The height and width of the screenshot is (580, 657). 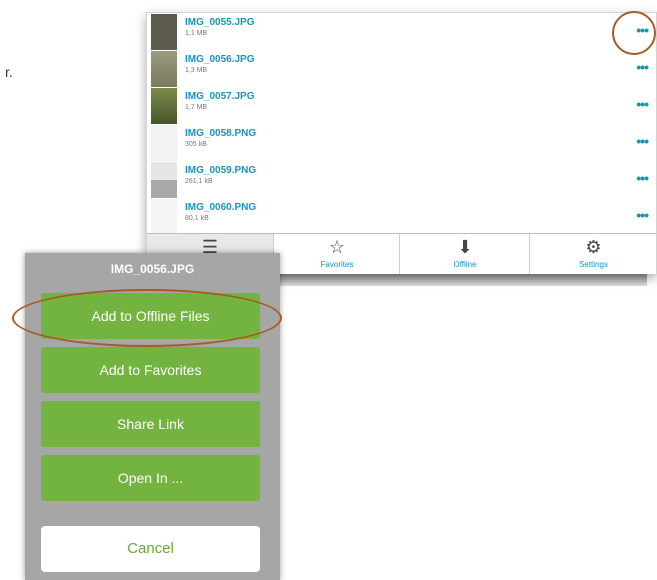 What do you see at coordinates (465, 247) in the screenshot?
I see `download-icon: ⬇` at bounding box center [465, 247].